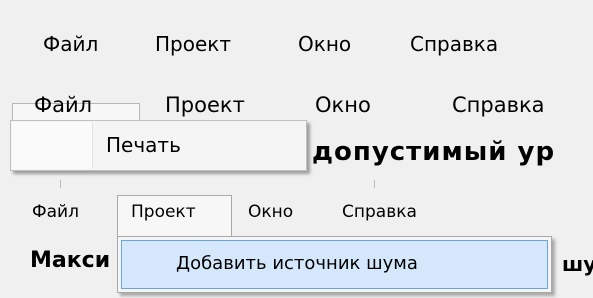 The height and width of the screenshot is (298, 593). What do you see at coordinates (143, 145) in the screenshot?
I see `menu-item-print: Печать` at bounding box center [143, 145].